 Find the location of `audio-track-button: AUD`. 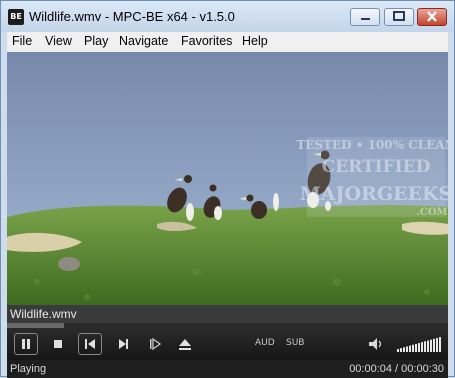

audio-track-button: AUD is located at coordinates (265, 343).